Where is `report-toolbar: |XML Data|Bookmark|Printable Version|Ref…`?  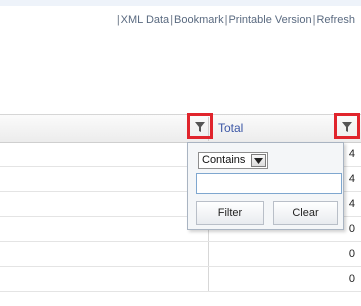 report-toolbar: |XML Data|Bookmark|Printable Version|Ref… is located at coordinates (235, 20).